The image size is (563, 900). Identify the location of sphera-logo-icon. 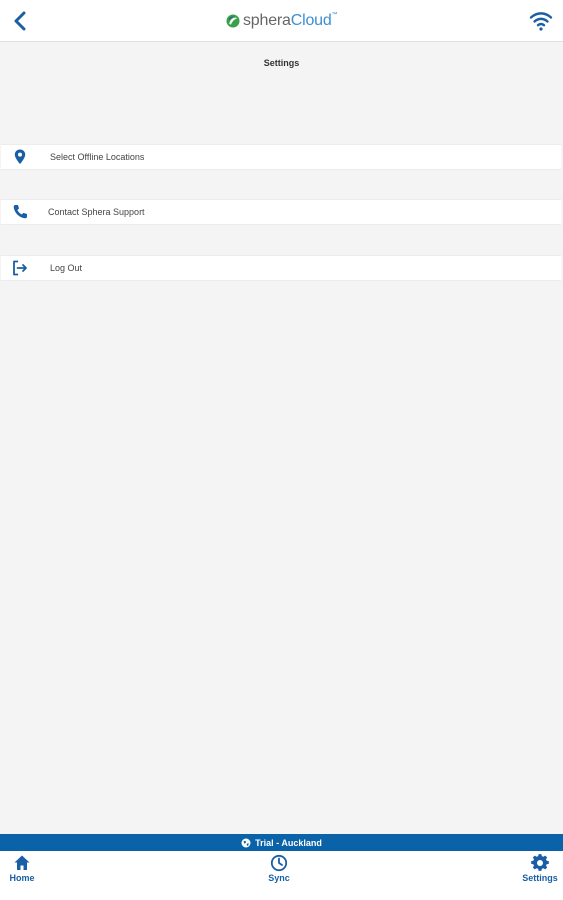
(233, 21).